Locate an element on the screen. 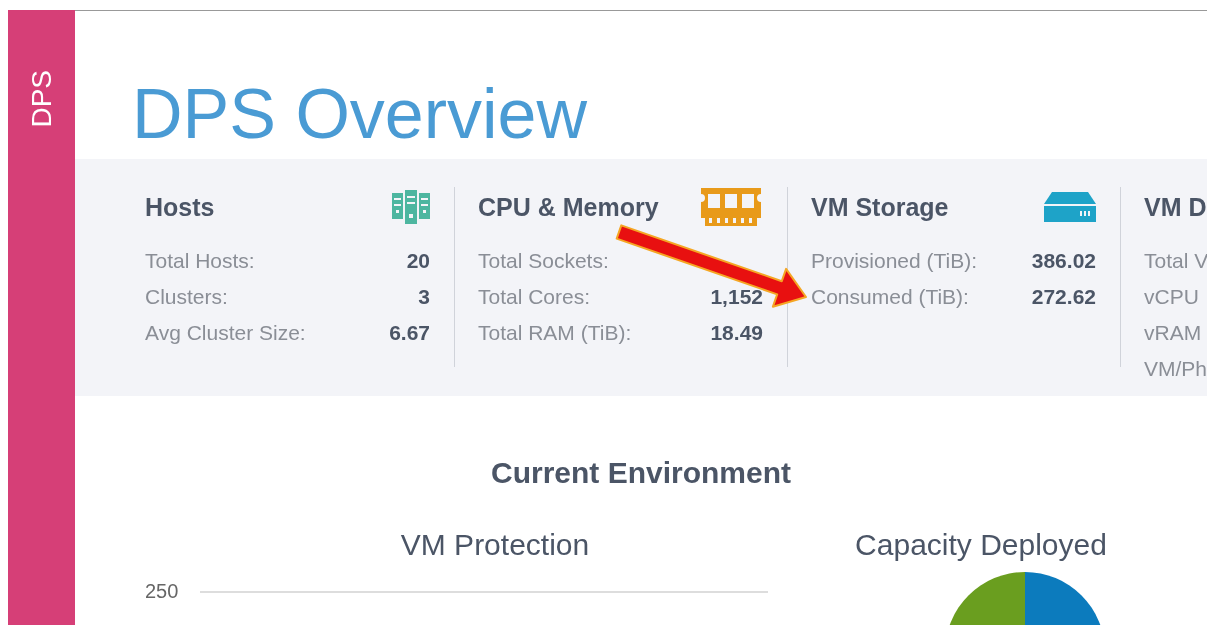 This screenshot has width=1210, height=625. stat-label: VM/Ph is located at coordinates (1175, 369).